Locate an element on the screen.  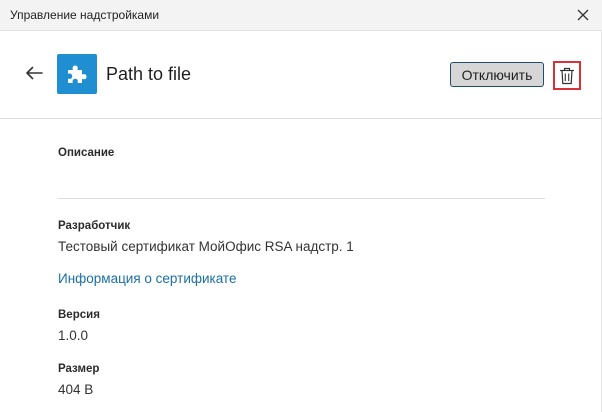
version-value: 1.0.0 is located at coordinates (73, 335).